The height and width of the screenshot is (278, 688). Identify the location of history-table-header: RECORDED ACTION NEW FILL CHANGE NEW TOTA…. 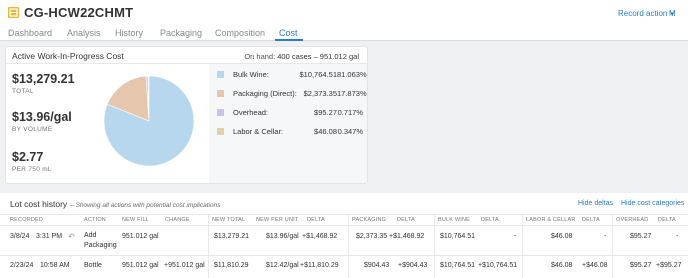
(344, 220).